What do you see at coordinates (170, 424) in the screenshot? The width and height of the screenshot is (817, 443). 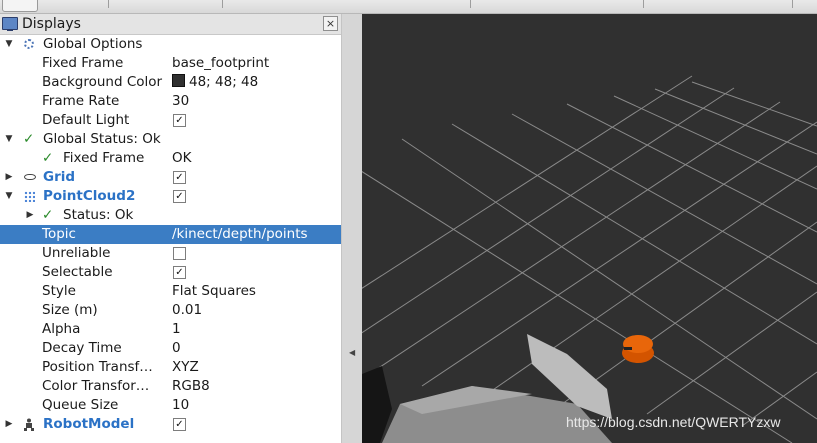 I see `tree-row-robot-model: ▶ RobotModel ✓` at bounding box center [170, 424].